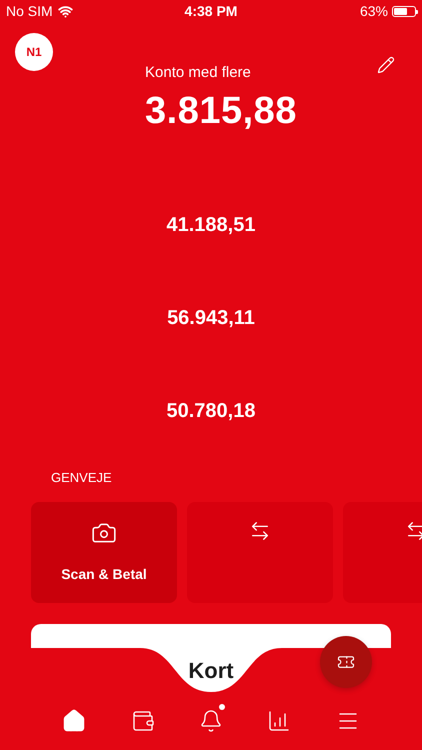 The height and width of the screenshot is (750, 422). I want to click on account-amount: 41.188,51, so click(211, 225).